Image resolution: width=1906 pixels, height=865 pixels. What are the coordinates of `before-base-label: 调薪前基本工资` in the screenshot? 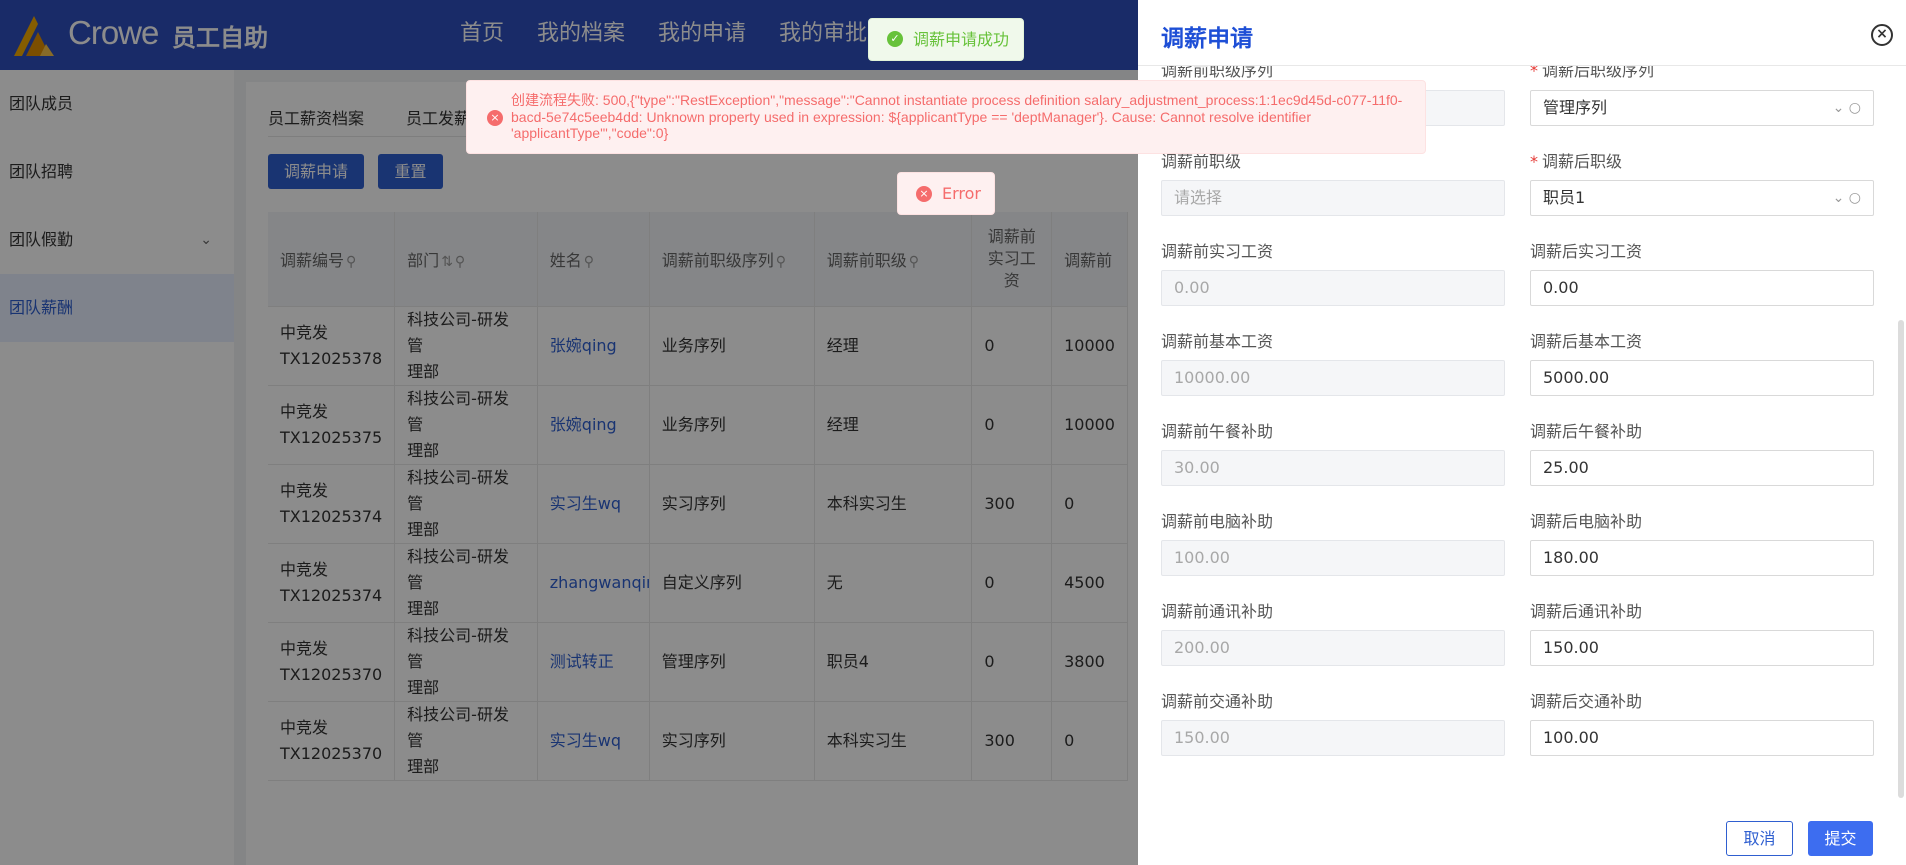 It's located at (1217, 341).